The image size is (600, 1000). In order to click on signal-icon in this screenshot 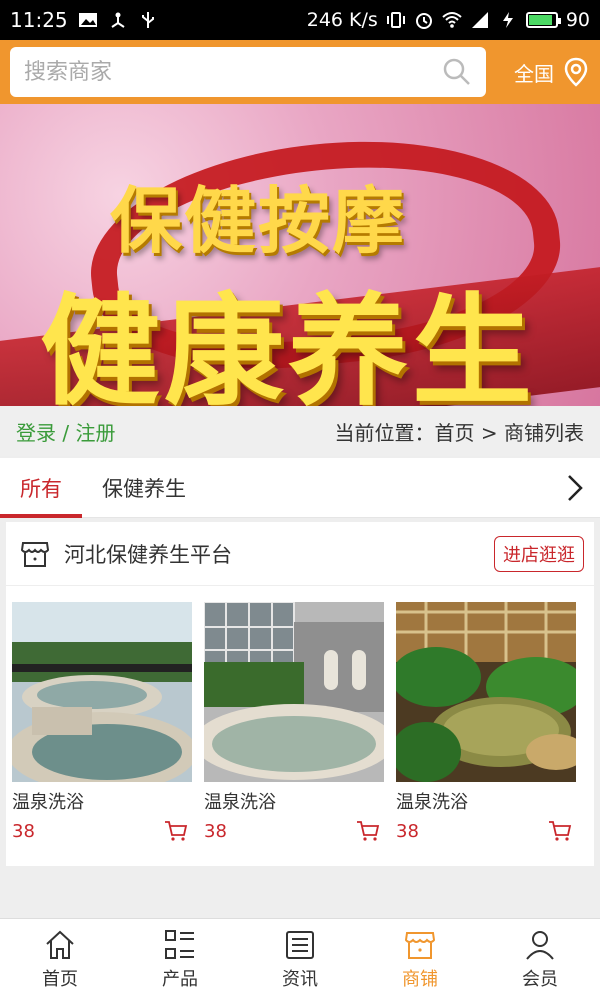, I will do `click(479, 20)`.